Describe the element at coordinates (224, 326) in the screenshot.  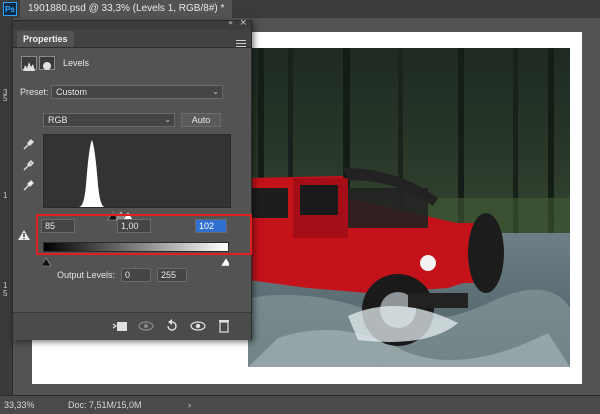
I see `trash-icon` at that location.